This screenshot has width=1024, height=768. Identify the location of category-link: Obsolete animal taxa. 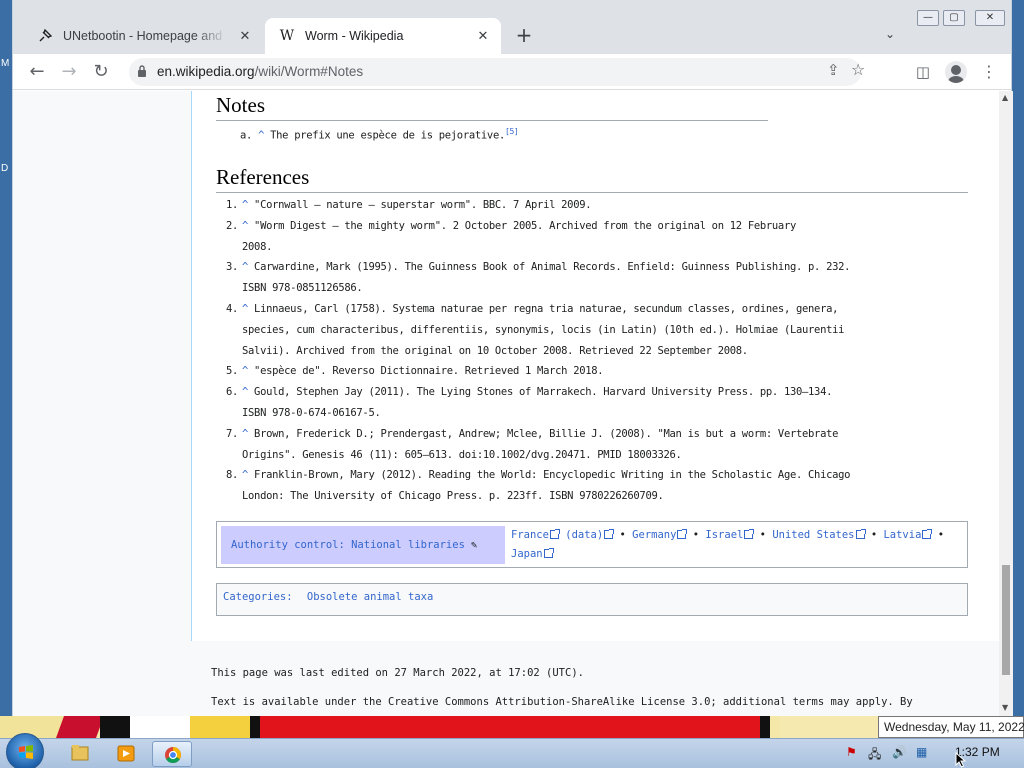
(370, 597).